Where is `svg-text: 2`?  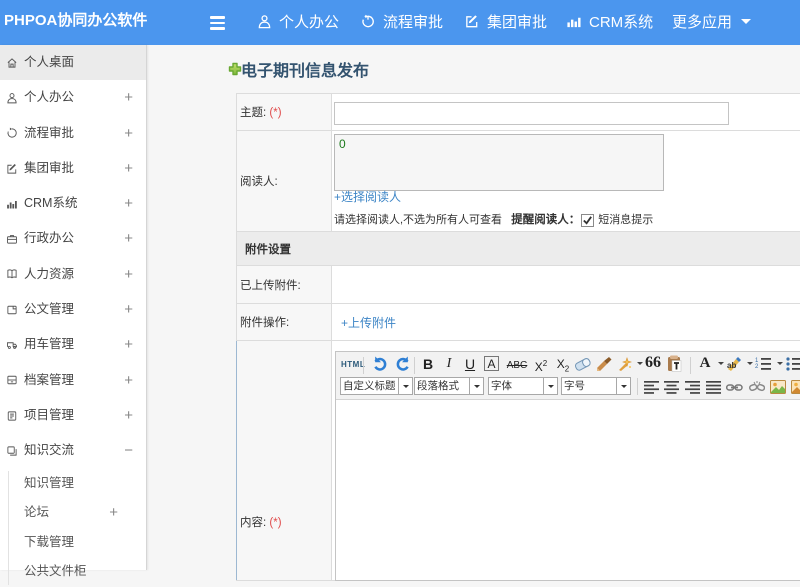
svg-text: 2 is located at coordinates (757, 367).